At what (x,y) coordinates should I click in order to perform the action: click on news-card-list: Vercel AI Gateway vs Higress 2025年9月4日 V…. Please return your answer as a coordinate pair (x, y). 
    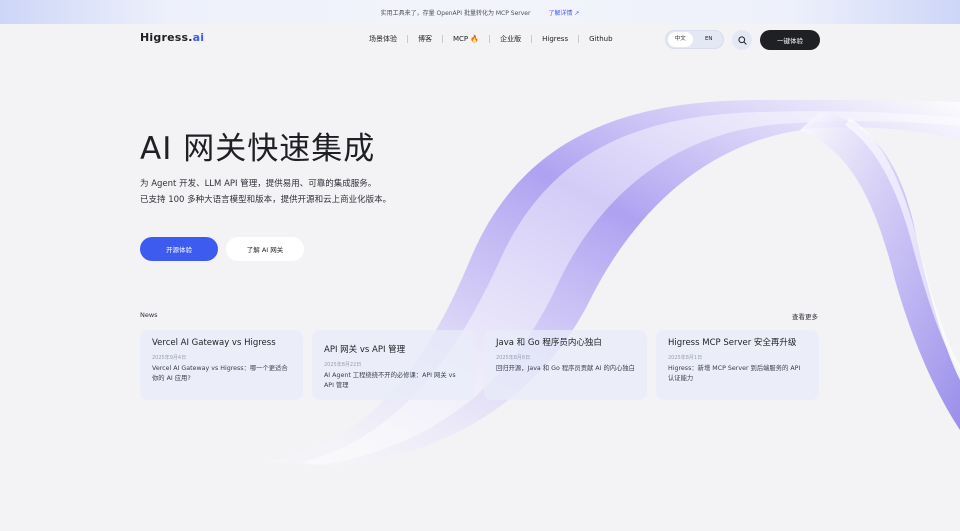
    Looking at the image, I should click on (480, 365).